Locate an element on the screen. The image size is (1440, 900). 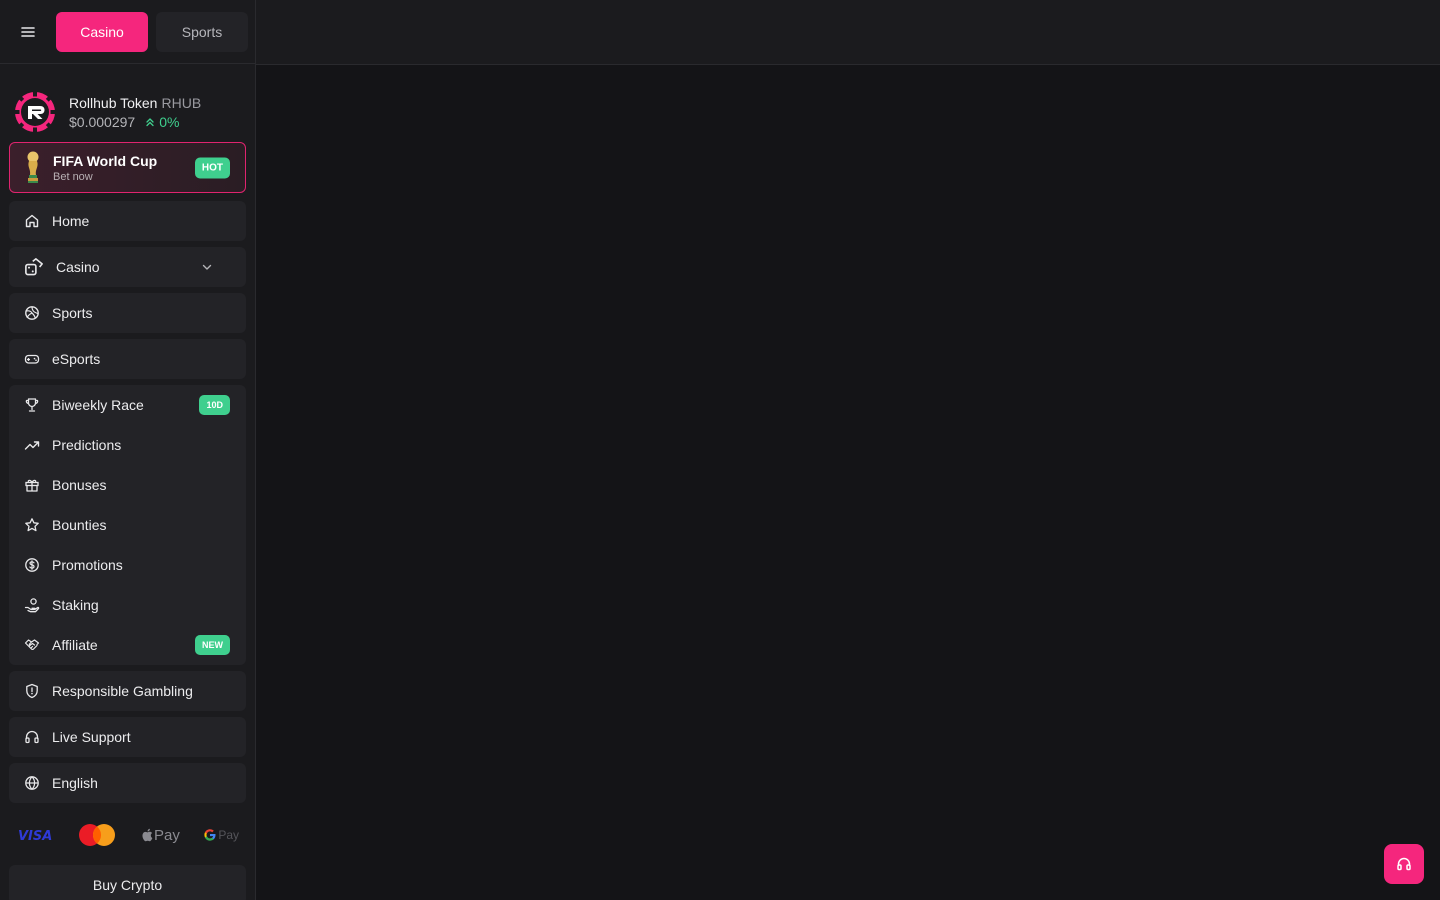
menu-group-responsible: Responsible Gambling is located at coordinates (127, 691).